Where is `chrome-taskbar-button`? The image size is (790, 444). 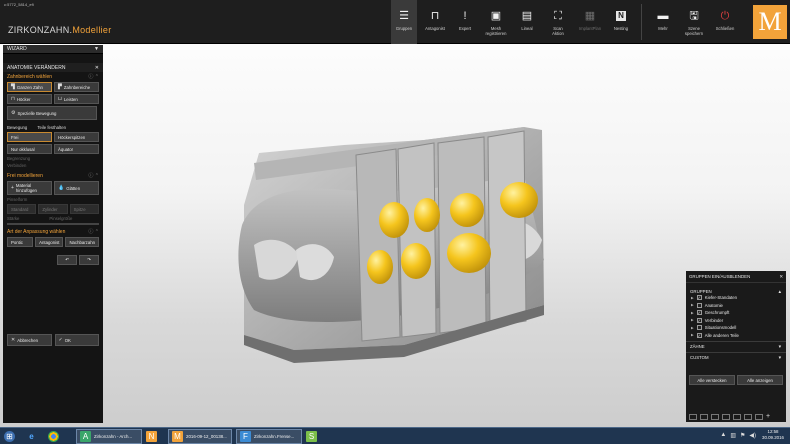 chrome-taskbar-button is located at coordinates (53, 436).